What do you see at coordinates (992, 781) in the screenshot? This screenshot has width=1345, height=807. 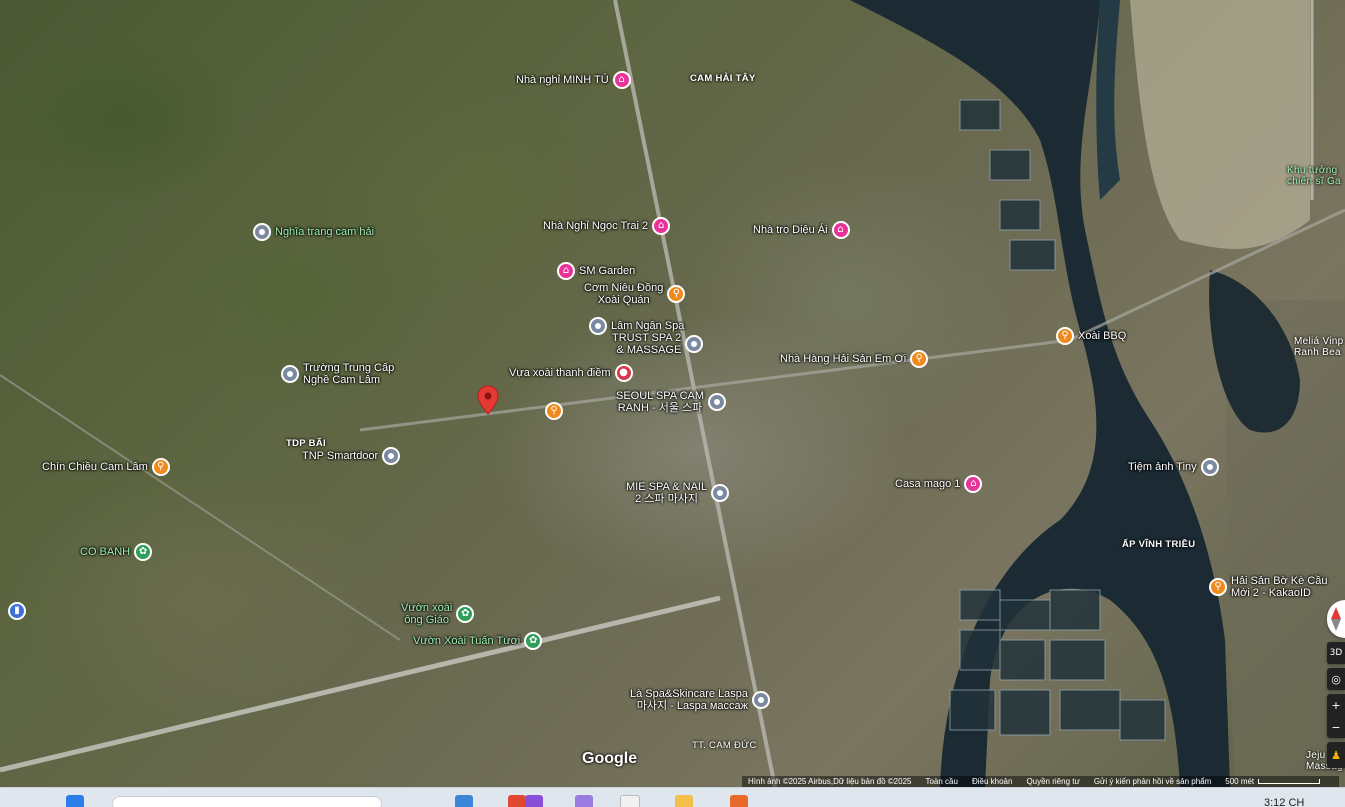 I see `terms-link: Điều khoản` at bounding box center [992, 781].